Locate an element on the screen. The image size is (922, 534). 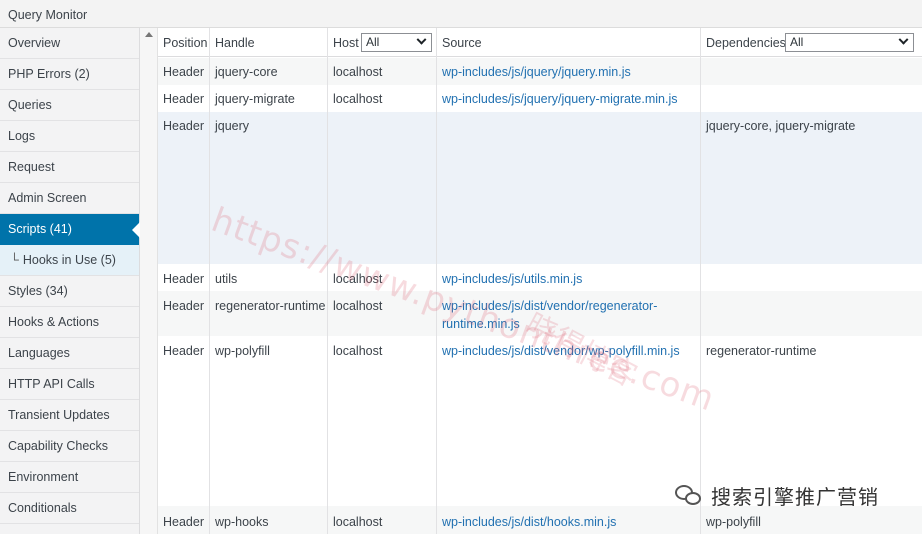
wechat-logo-icon is located at coordinates (689, 495).